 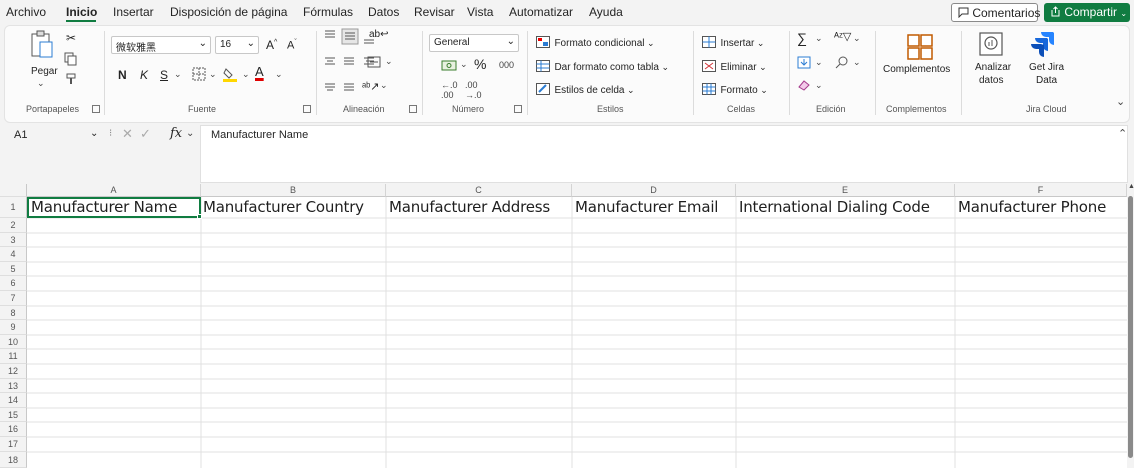 I want to click on italic-button: K, so click(x=144, y=75).